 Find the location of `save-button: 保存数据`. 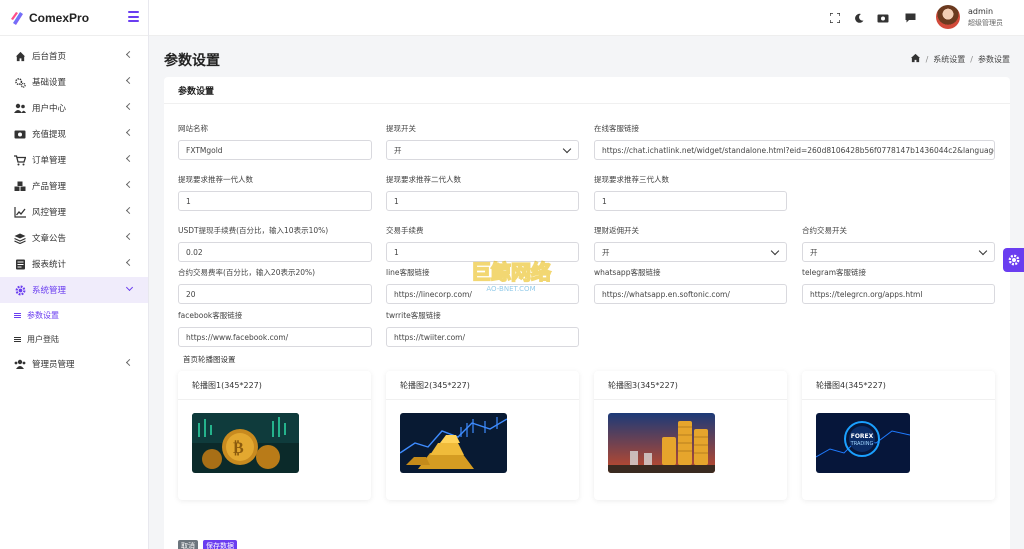

save-button: 保存数据 is located at coordinates (220, 544).